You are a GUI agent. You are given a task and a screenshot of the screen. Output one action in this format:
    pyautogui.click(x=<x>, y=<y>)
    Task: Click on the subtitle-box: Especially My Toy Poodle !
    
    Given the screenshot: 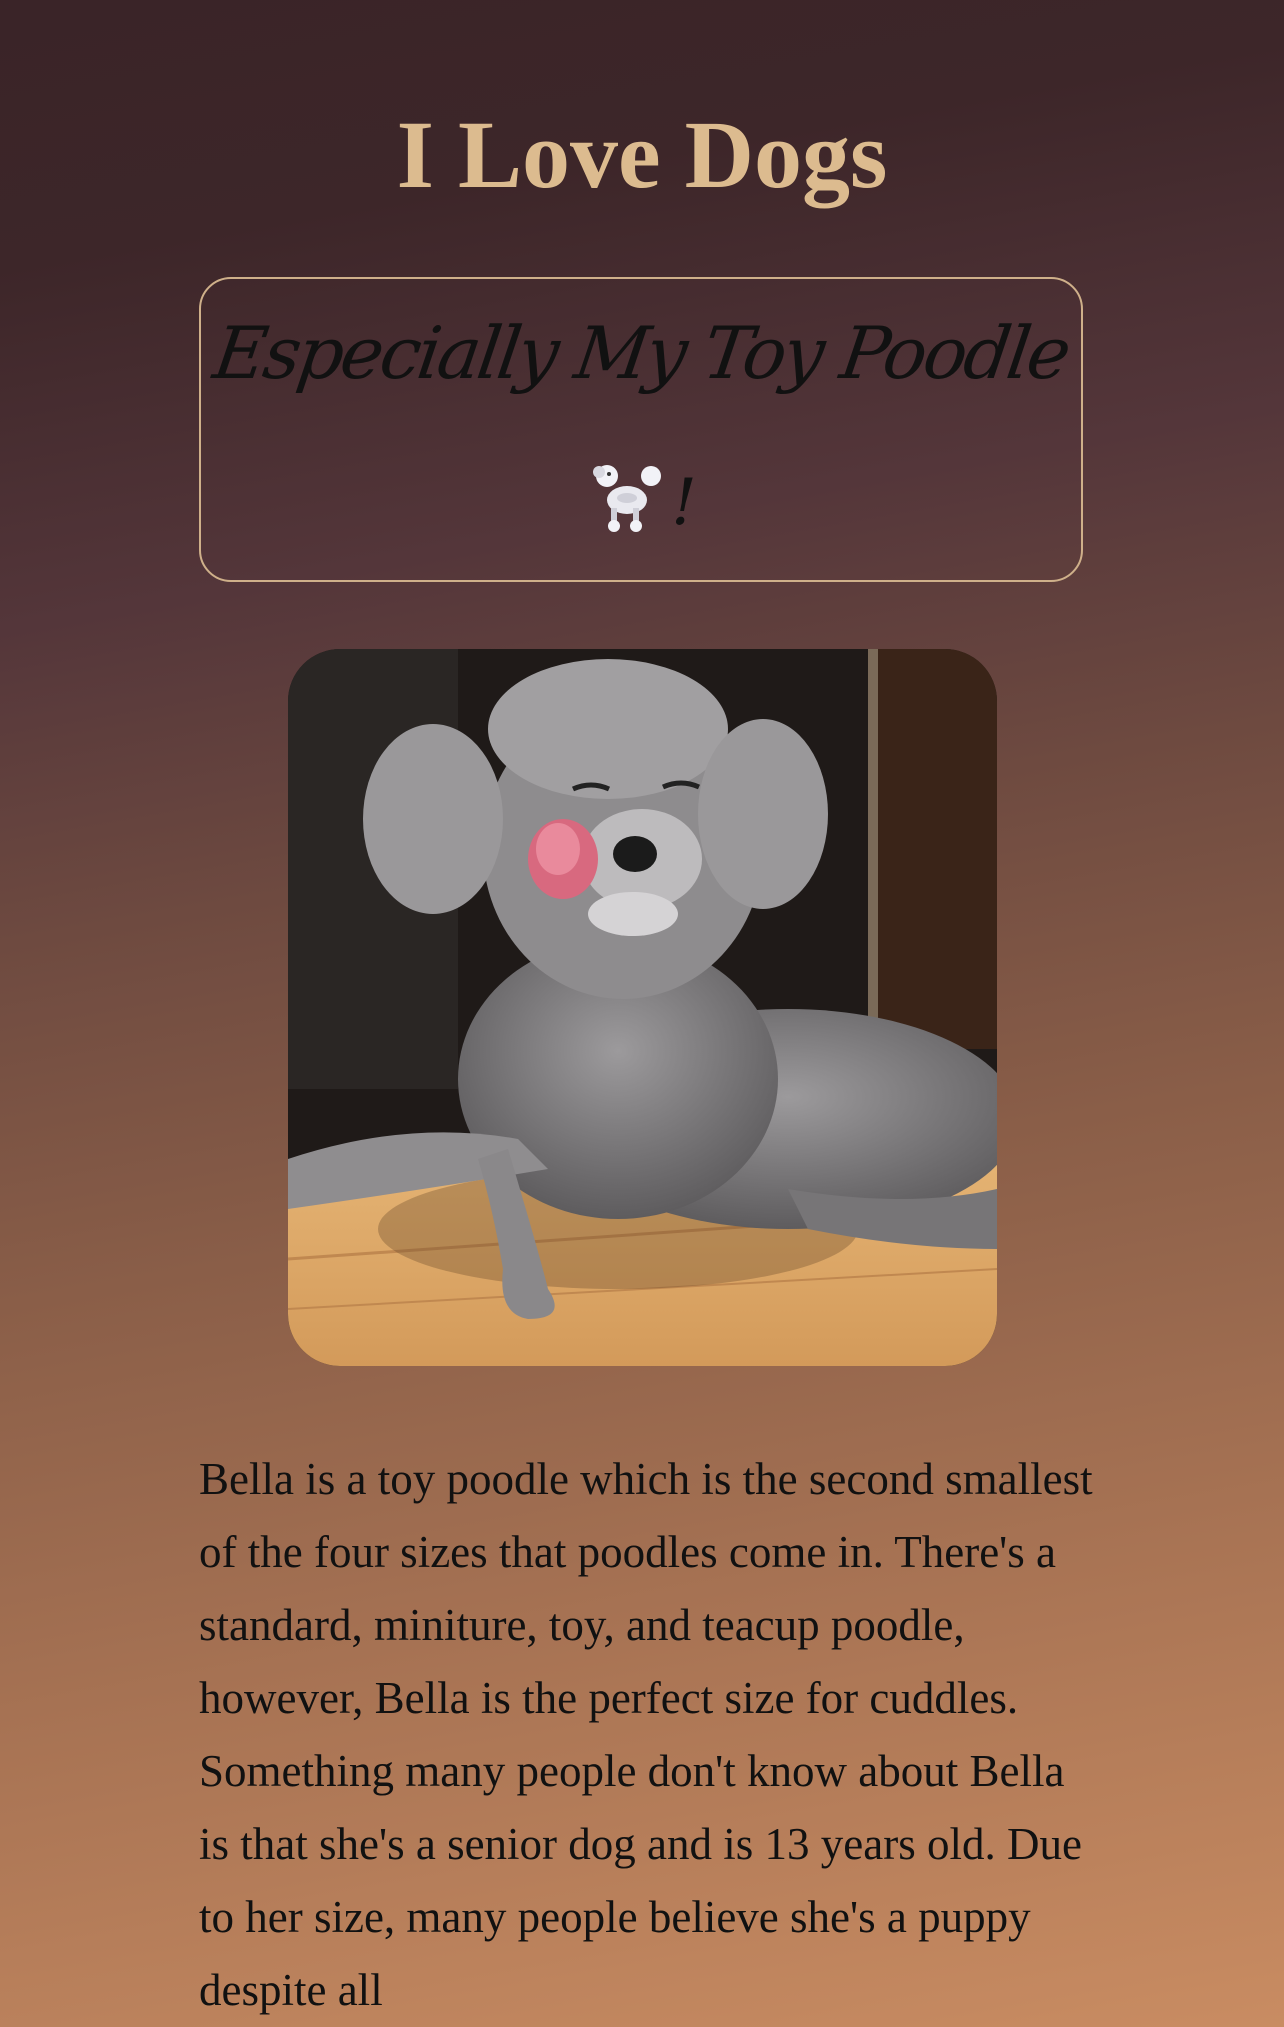 What is the action you would take?
    pyautogui.click(x=641, y=429)
    